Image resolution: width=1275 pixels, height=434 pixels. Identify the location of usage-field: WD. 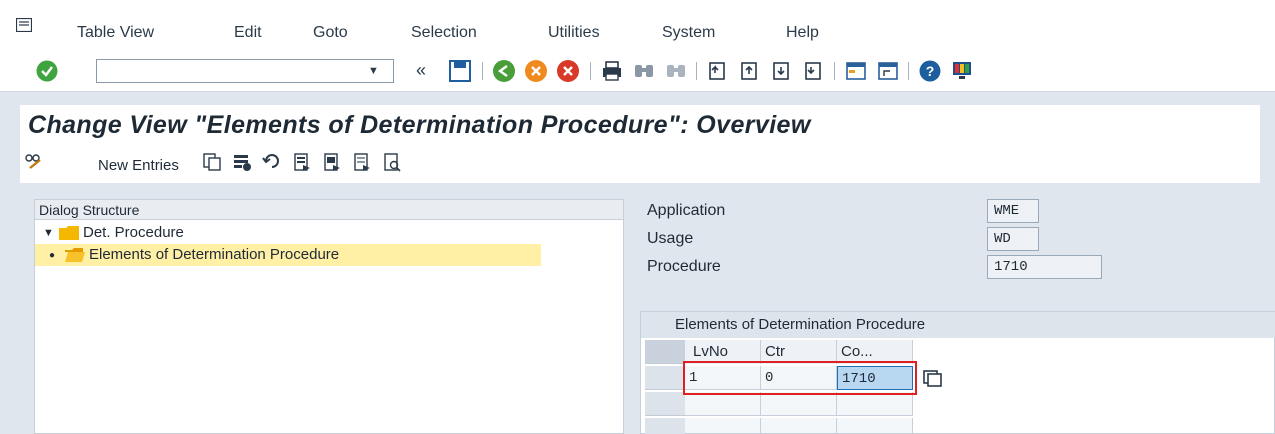
(1013, 239).